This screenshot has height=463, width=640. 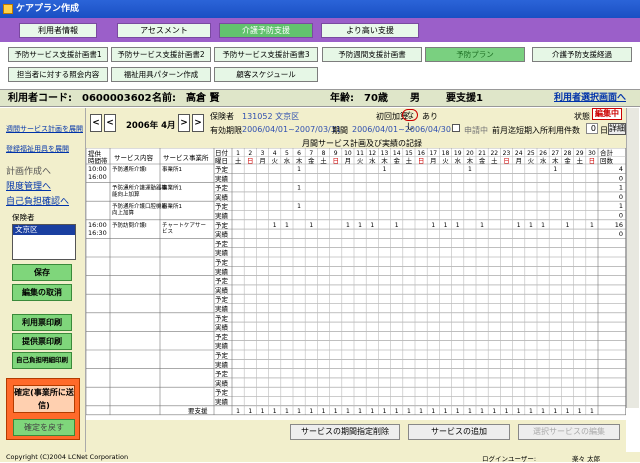 What do you see at coordinates (409, 153) in the screenshot?
I see `day-number: 15` at bounding box center [409, 153].